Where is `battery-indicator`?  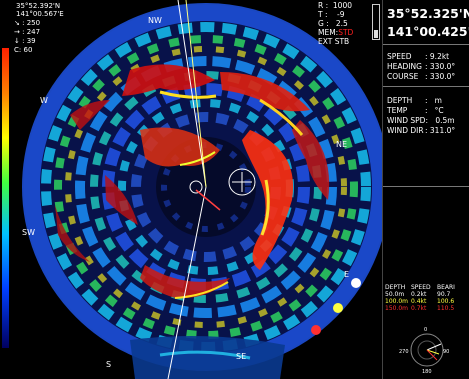 battery-indicator is located at coordinates (376, 22).